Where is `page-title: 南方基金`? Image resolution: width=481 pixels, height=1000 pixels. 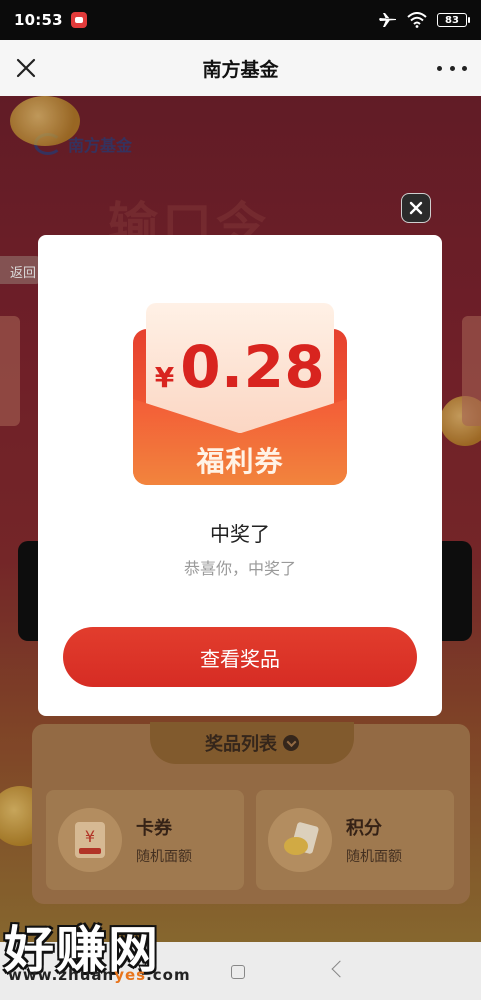
page-title: 南方基金 is located at coordinates (240, 69).